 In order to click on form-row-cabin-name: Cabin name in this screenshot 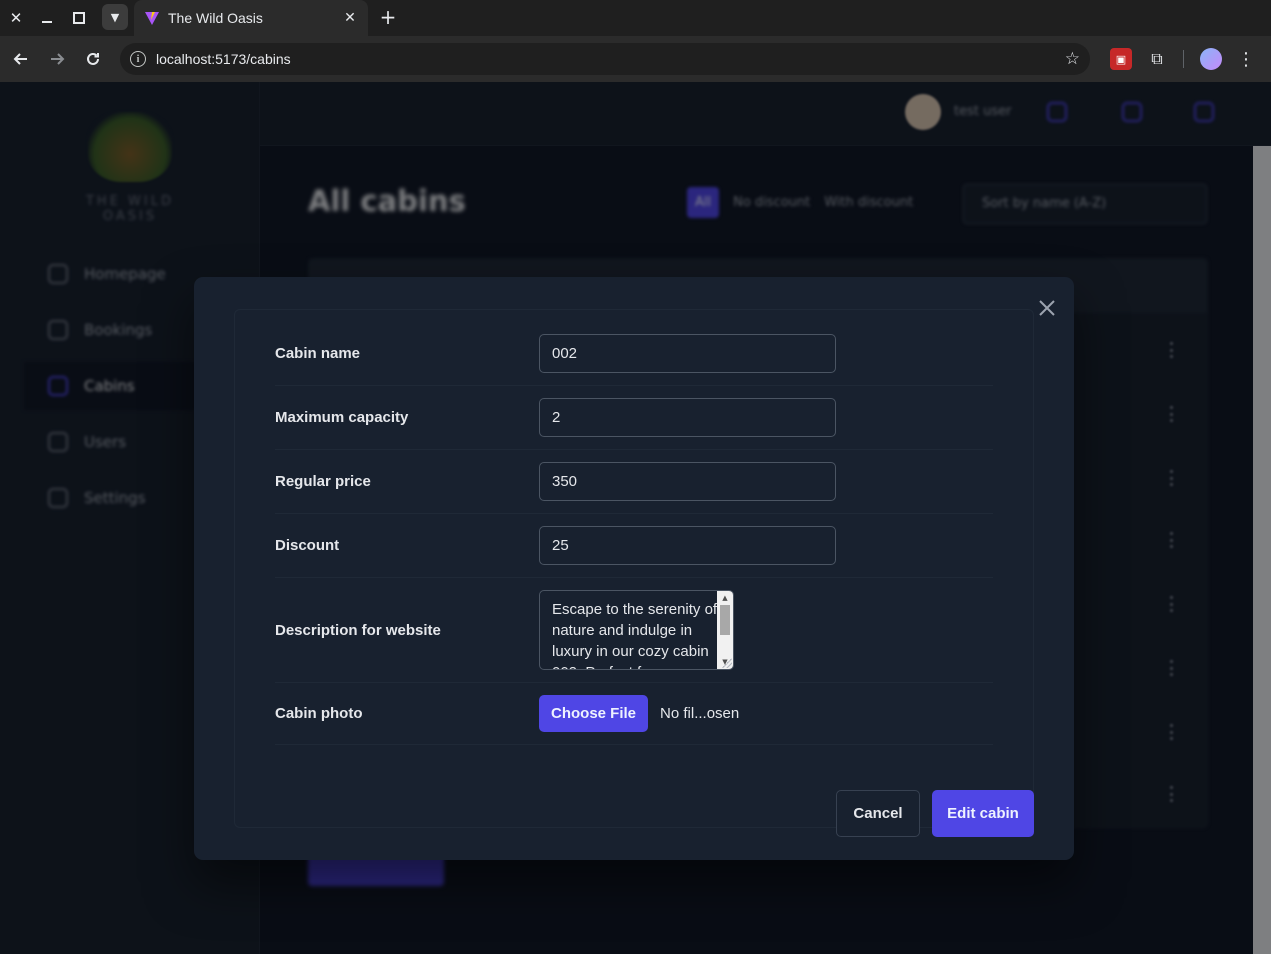, I will do `click(634, 354)`.